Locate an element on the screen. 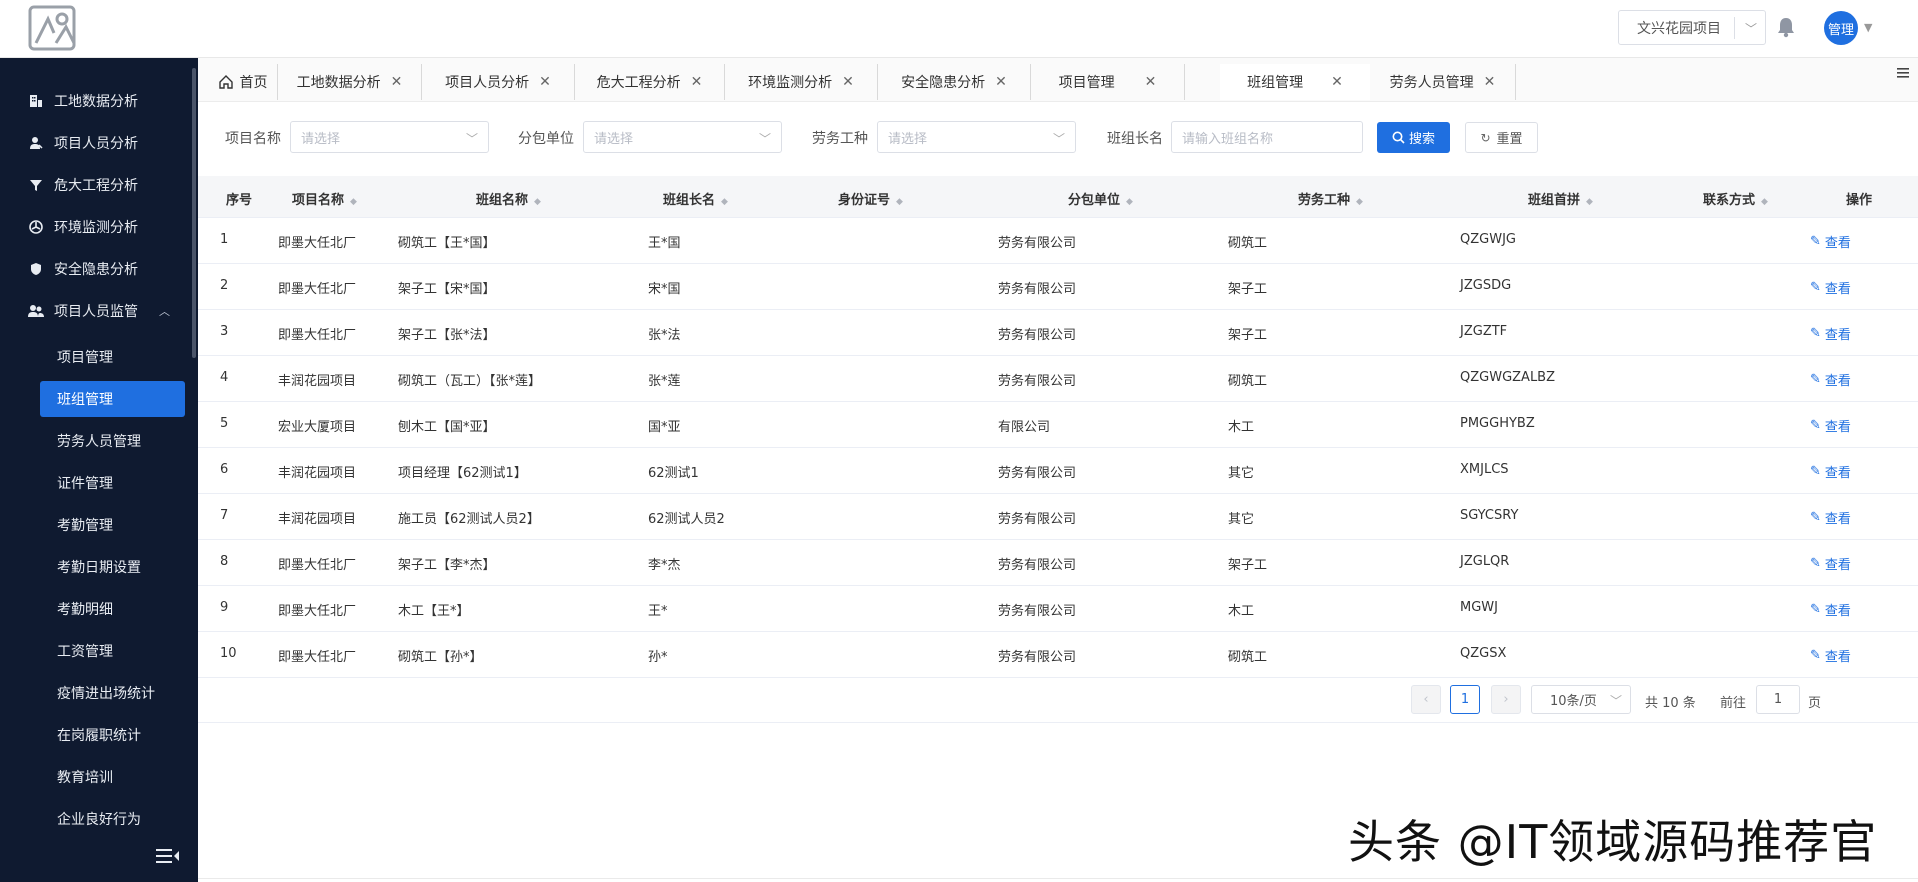 This screenshot has height=882, width=1918. tab-team-management: 班组管理 ✕ is located at coordinates (1295, 82).